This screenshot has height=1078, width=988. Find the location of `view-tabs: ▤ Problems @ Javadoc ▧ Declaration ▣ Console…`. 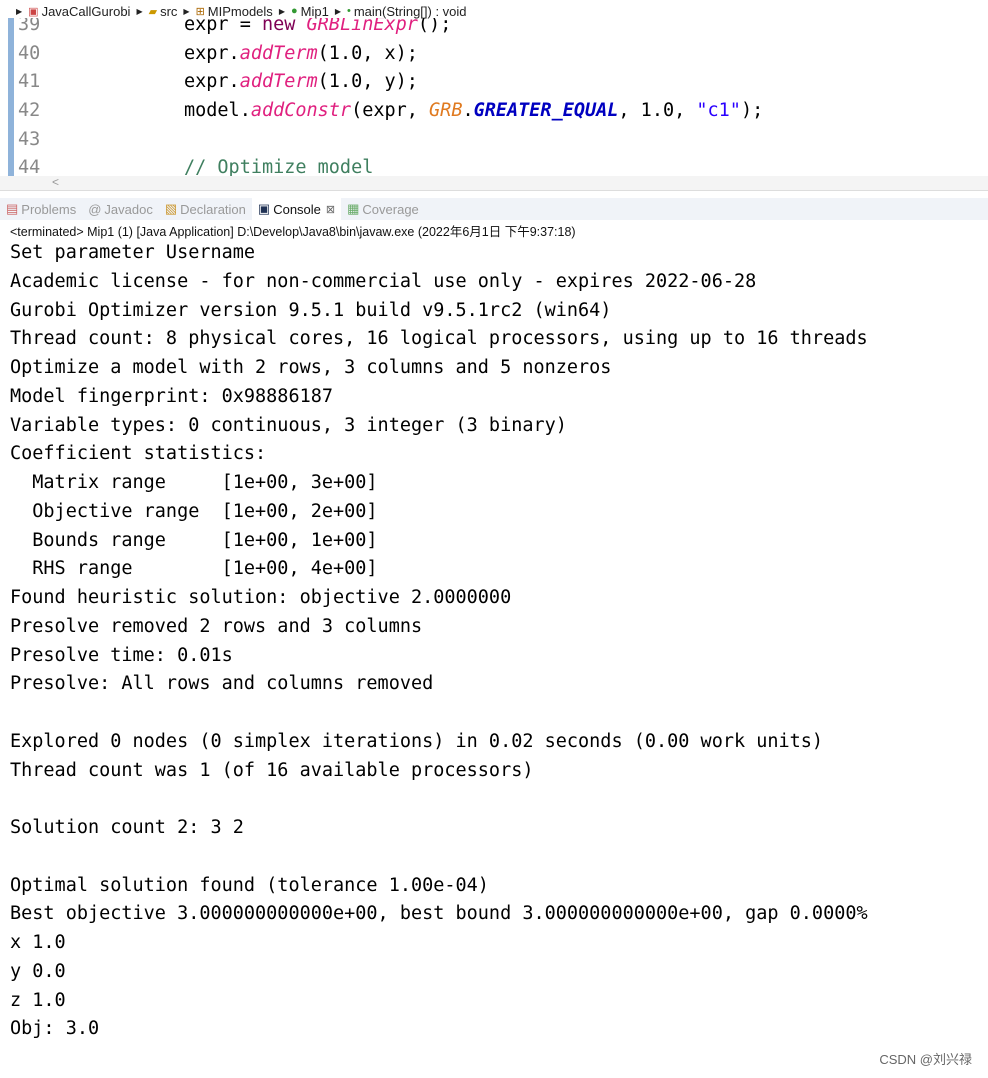

view-tabs: ▤ Problems @ Javadoc ▧ Declaration ▣ Console… is located at coordinates (494, 209).